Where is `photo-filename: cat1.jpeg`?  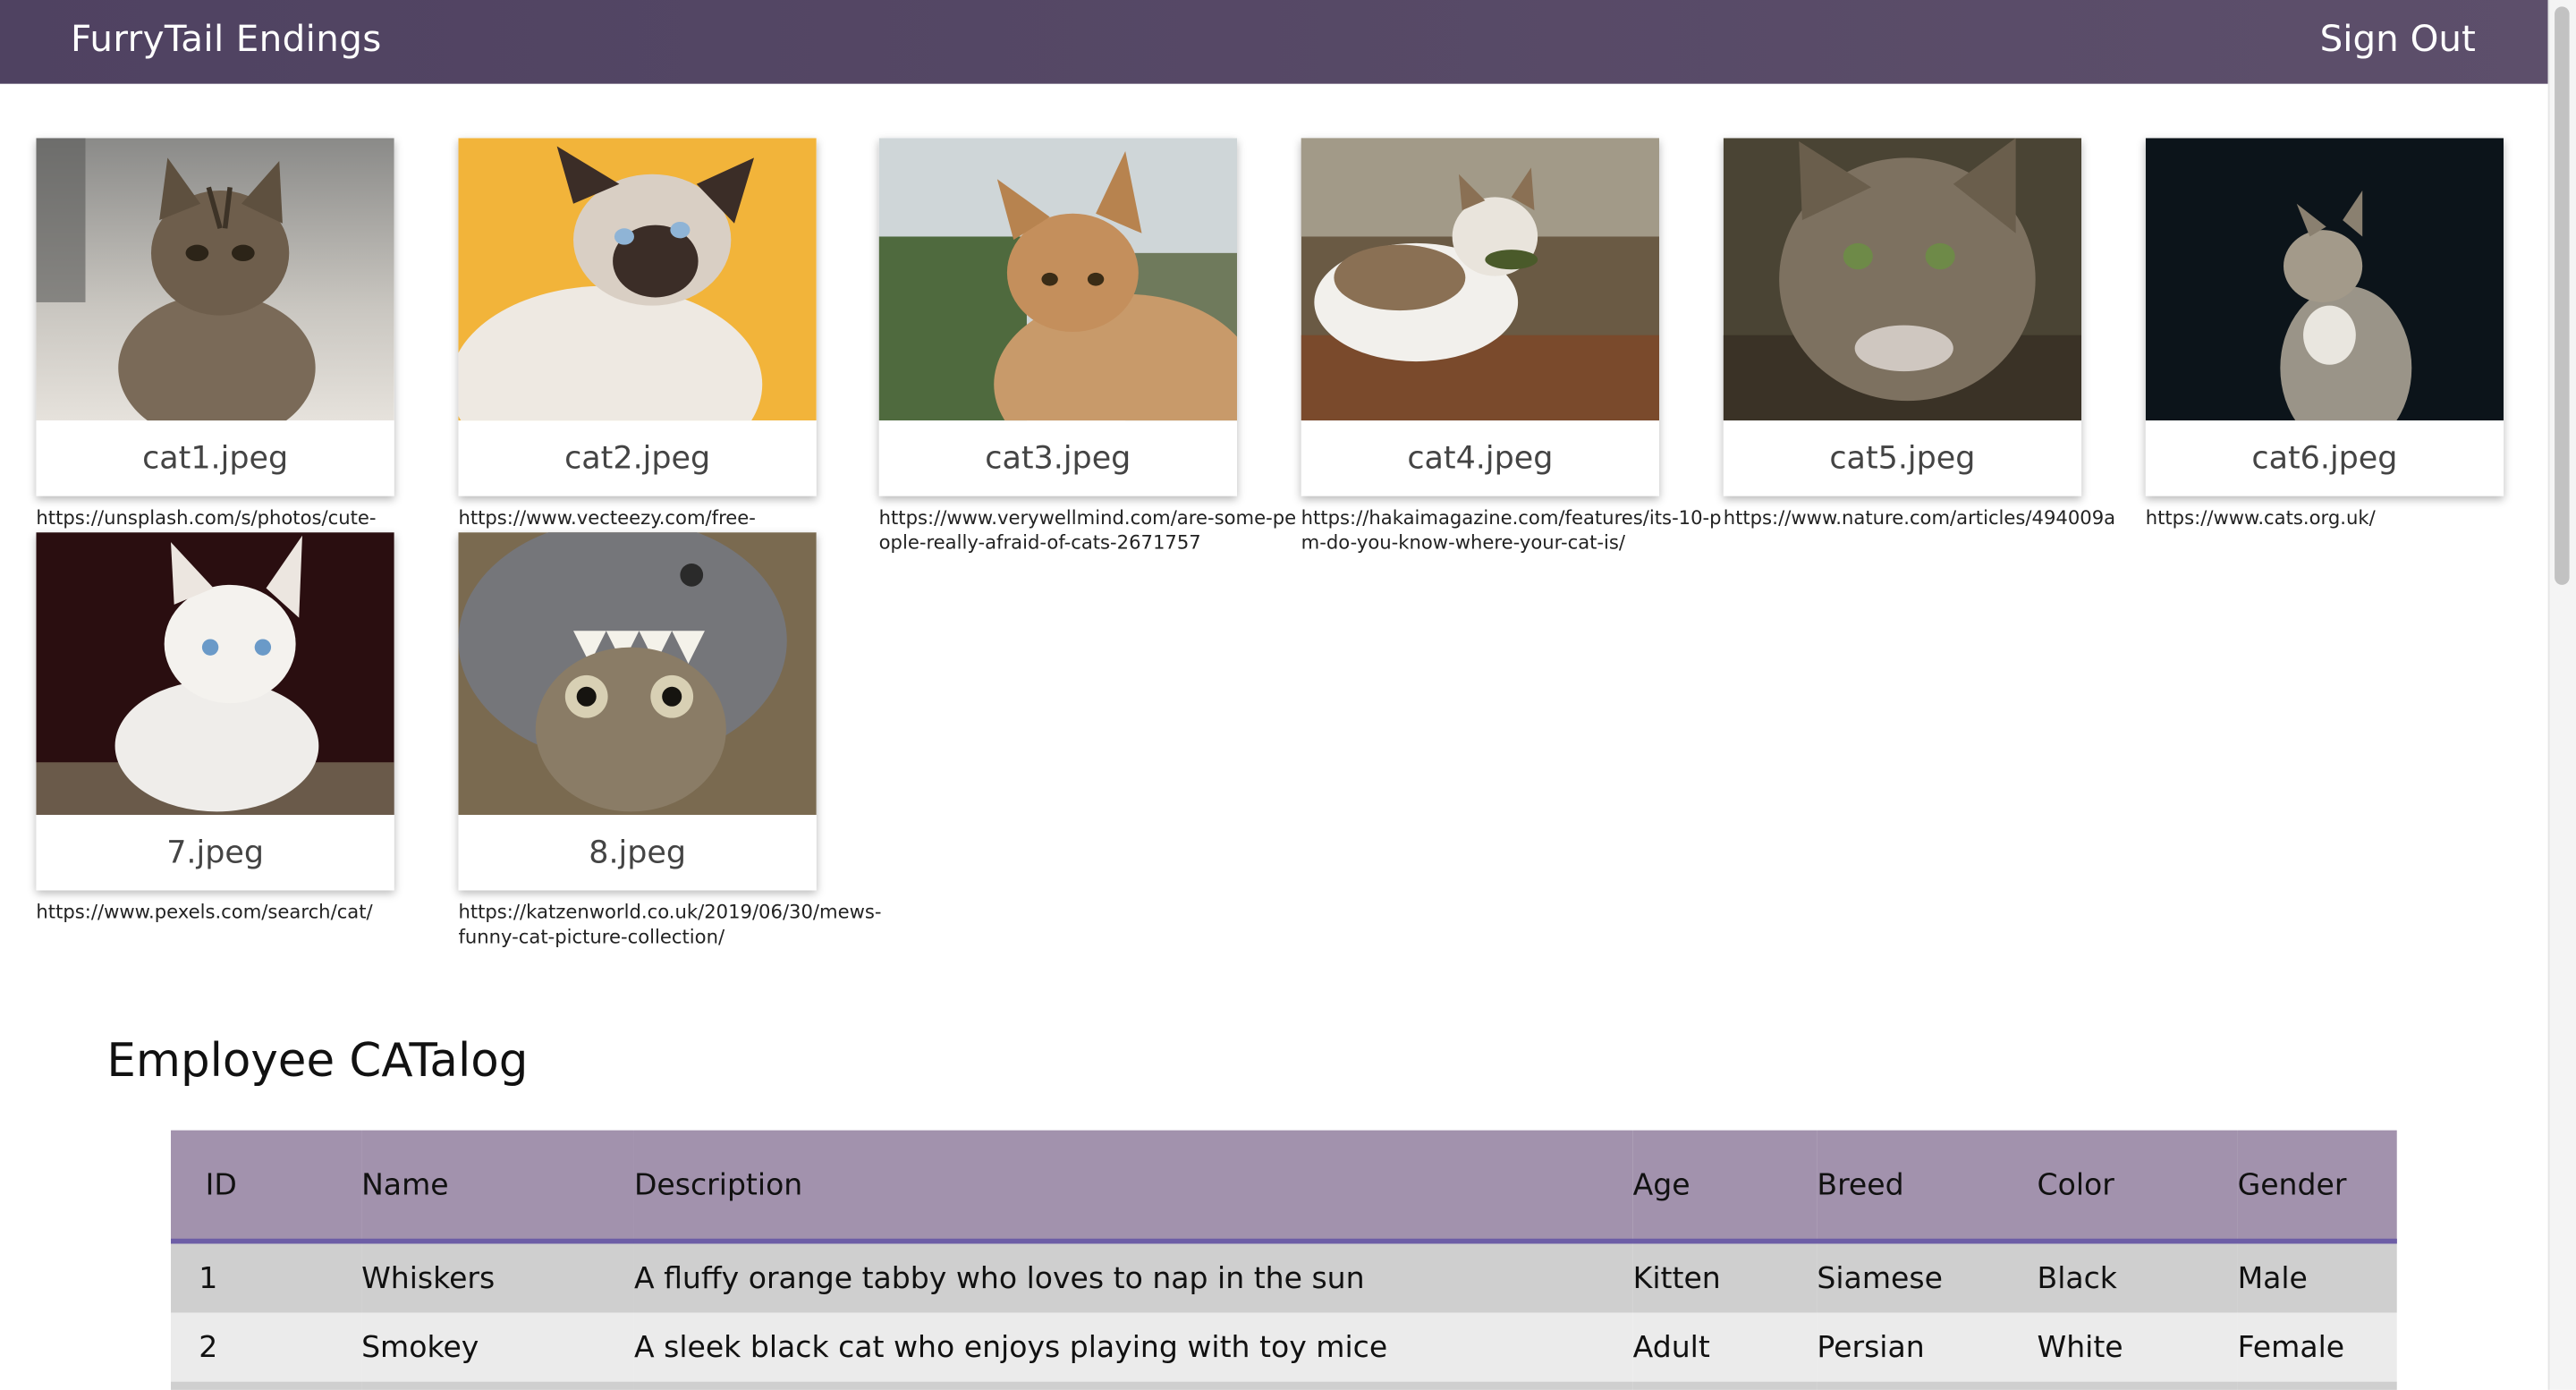 photo-filename: cat1.jpeg is located at coordinates (215, 458).